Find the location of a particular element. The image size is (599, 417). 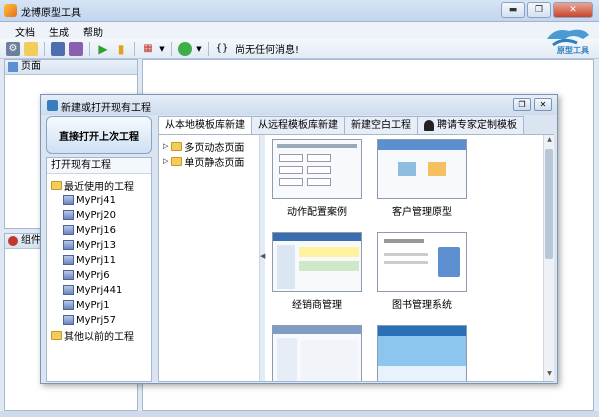

tree-project-item: MyPrj41 is located at coordinates (89, 200).